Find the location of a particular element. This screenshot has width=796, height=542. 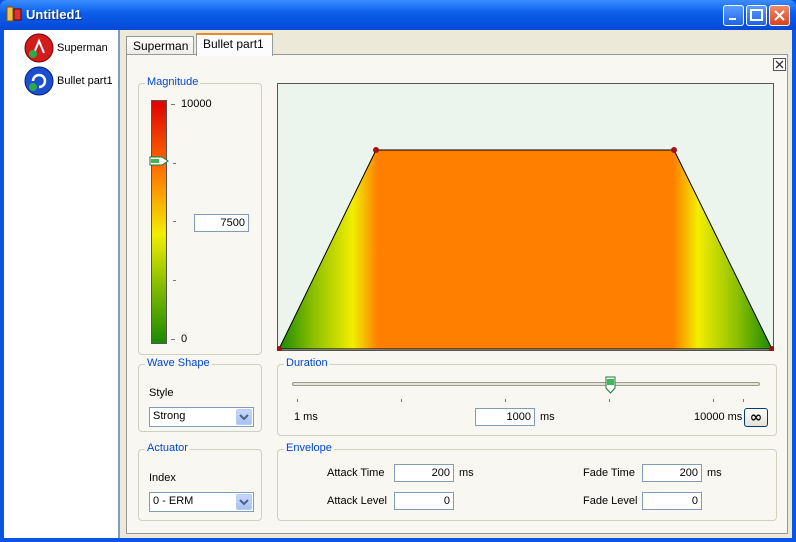

maximize-icon is located at coordinates (756, 15).